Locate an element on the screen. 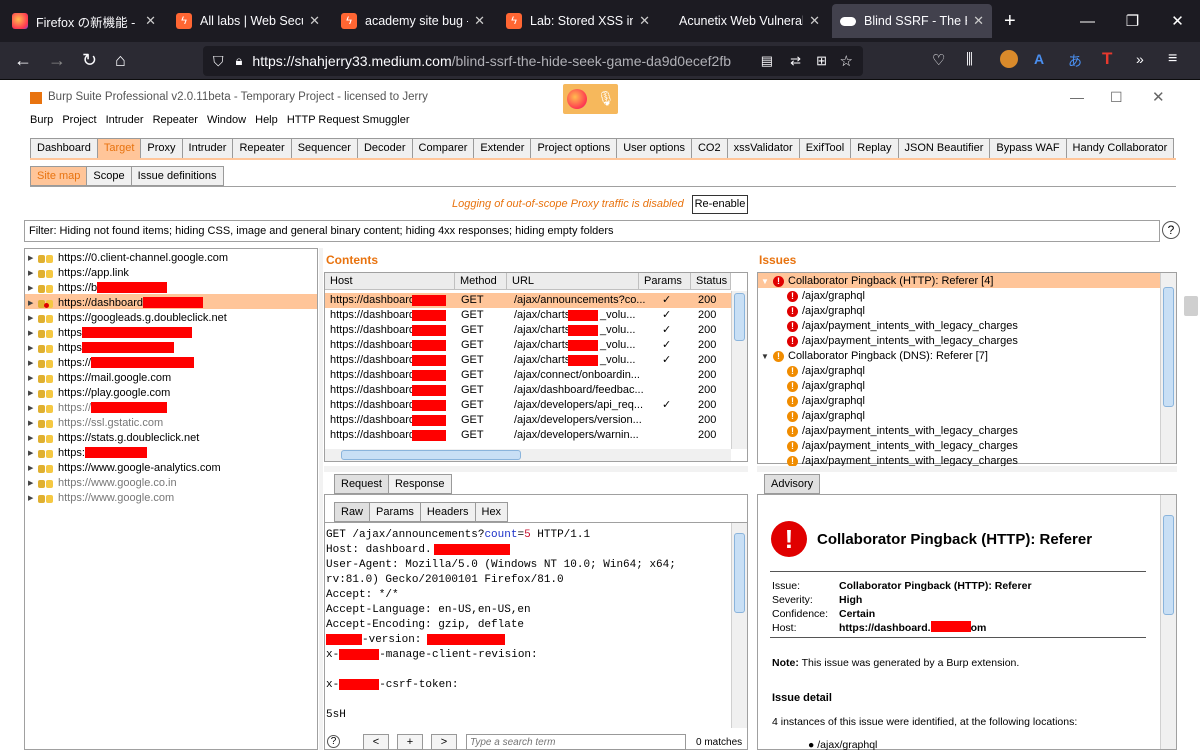 This screenshot has height=751, width=1200. search-prev-button: < is located at coordinates (376, 742).